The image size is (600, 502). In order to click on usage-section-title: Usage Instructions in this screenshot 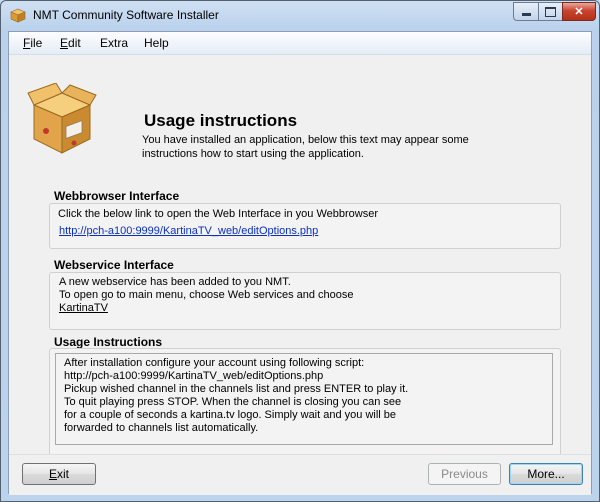, I will do `click(108, 342)`.